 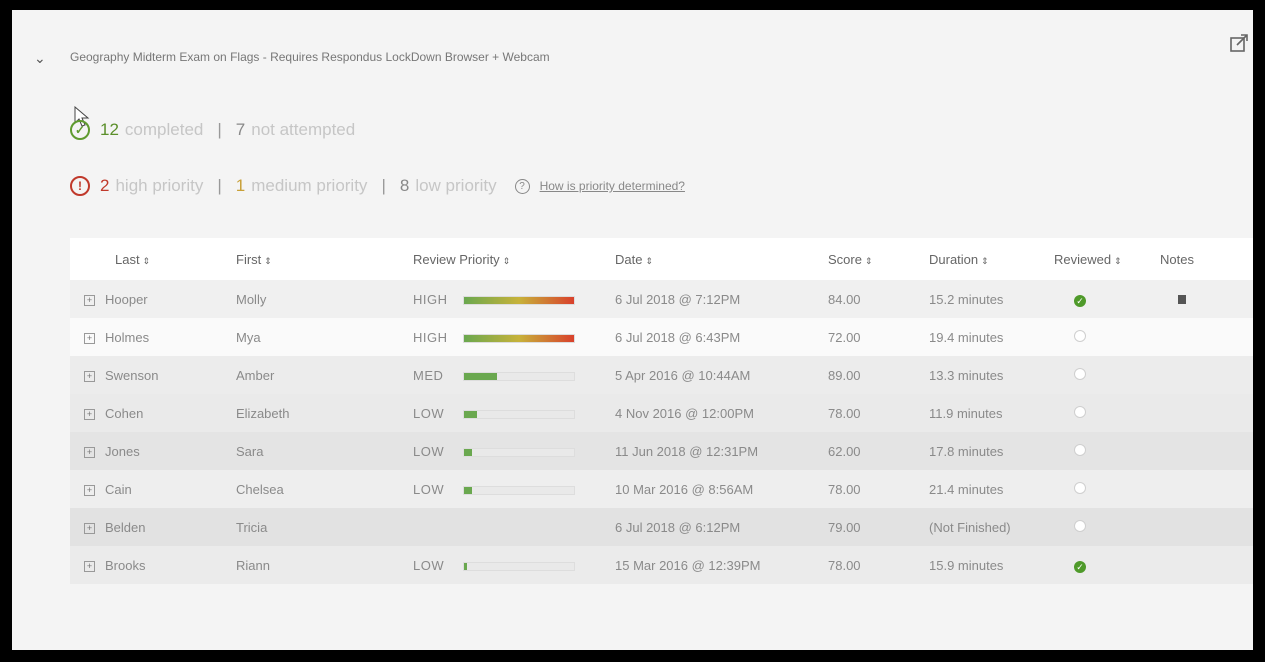 I want to click on attempt-date: 10 Mar 2016 @ 8:56AM, so click(x=684, y=489).